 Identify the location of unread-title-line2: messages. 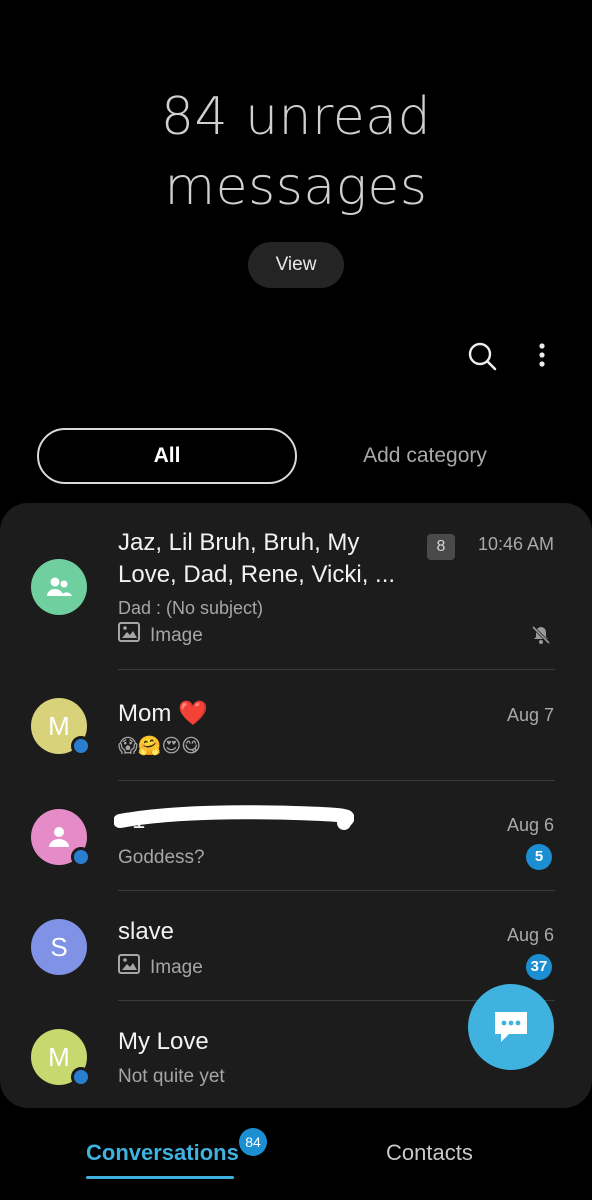
(296, 187).